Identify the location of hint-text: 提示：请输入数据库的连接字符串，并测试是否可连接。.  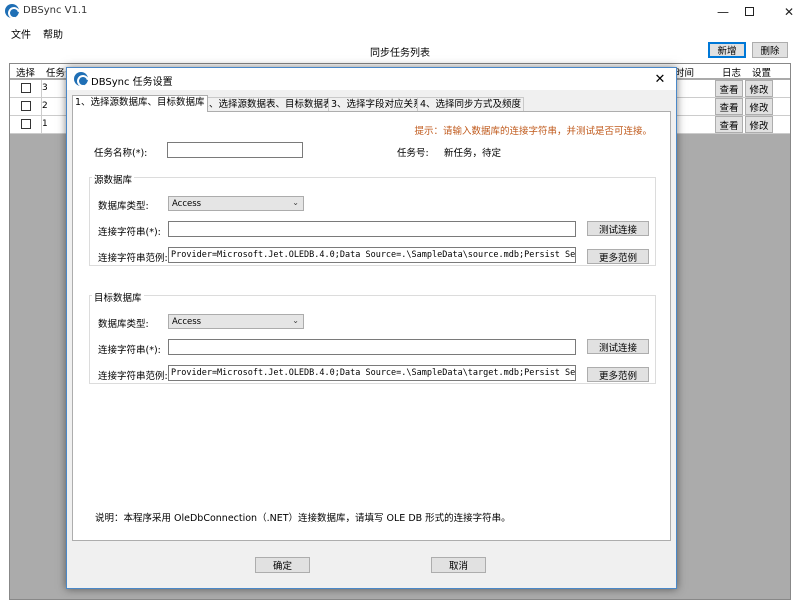
(533, 131).